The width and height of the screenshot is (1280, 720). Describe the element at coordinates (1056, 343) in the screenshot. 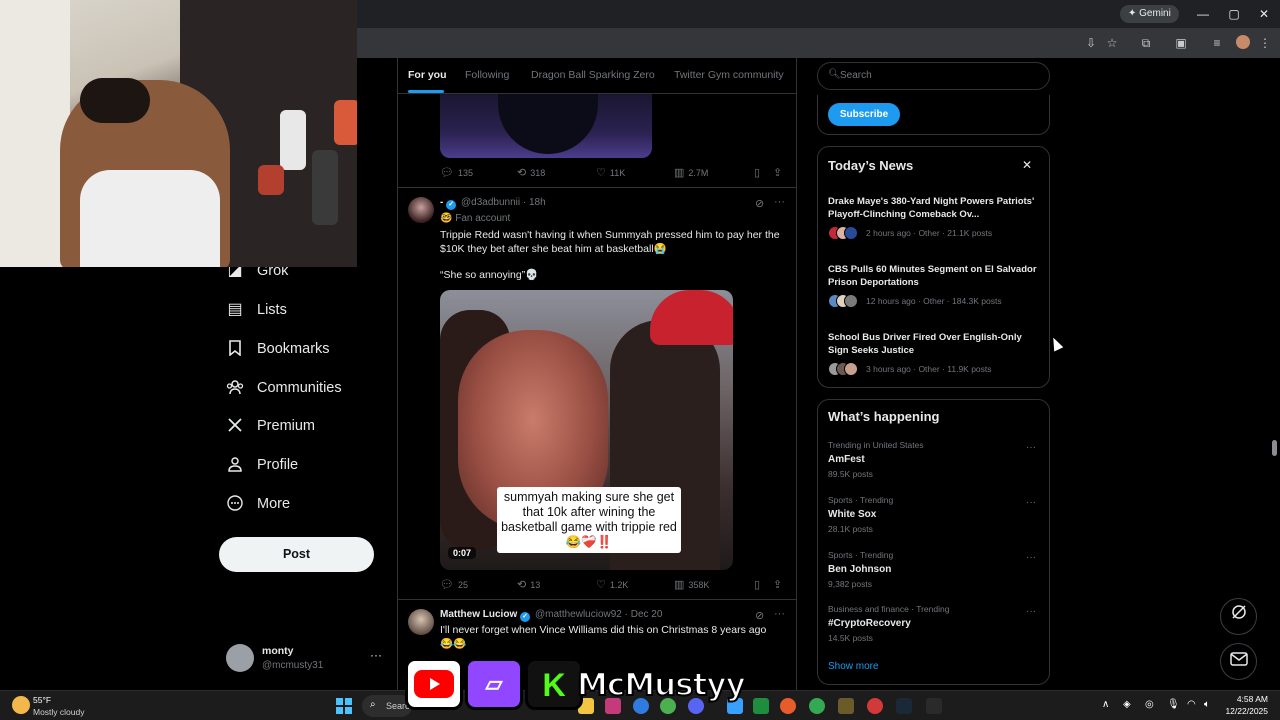

I see `mouse-cursor-icon` at that location.